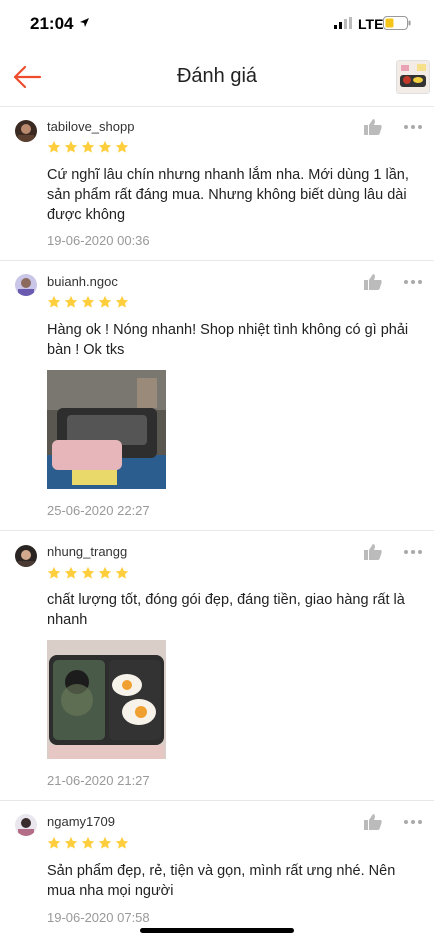  Describe the element at coordinates (52, 23) in the screenshot. I see `status-time: 21:04` at that location.